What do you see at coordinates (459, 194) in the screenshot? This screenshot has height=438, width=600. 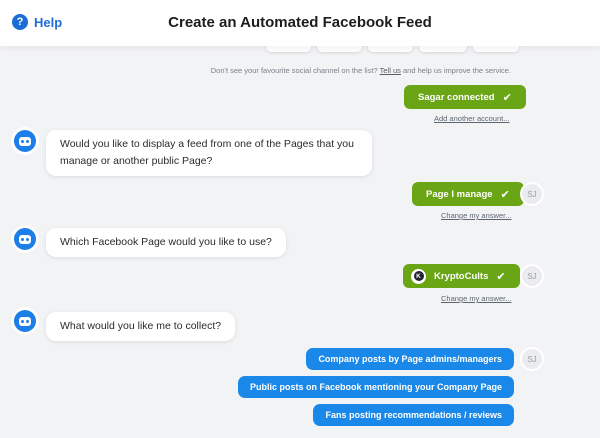 I see `reply-label: Page I manage` at bounding box center [459, 194].